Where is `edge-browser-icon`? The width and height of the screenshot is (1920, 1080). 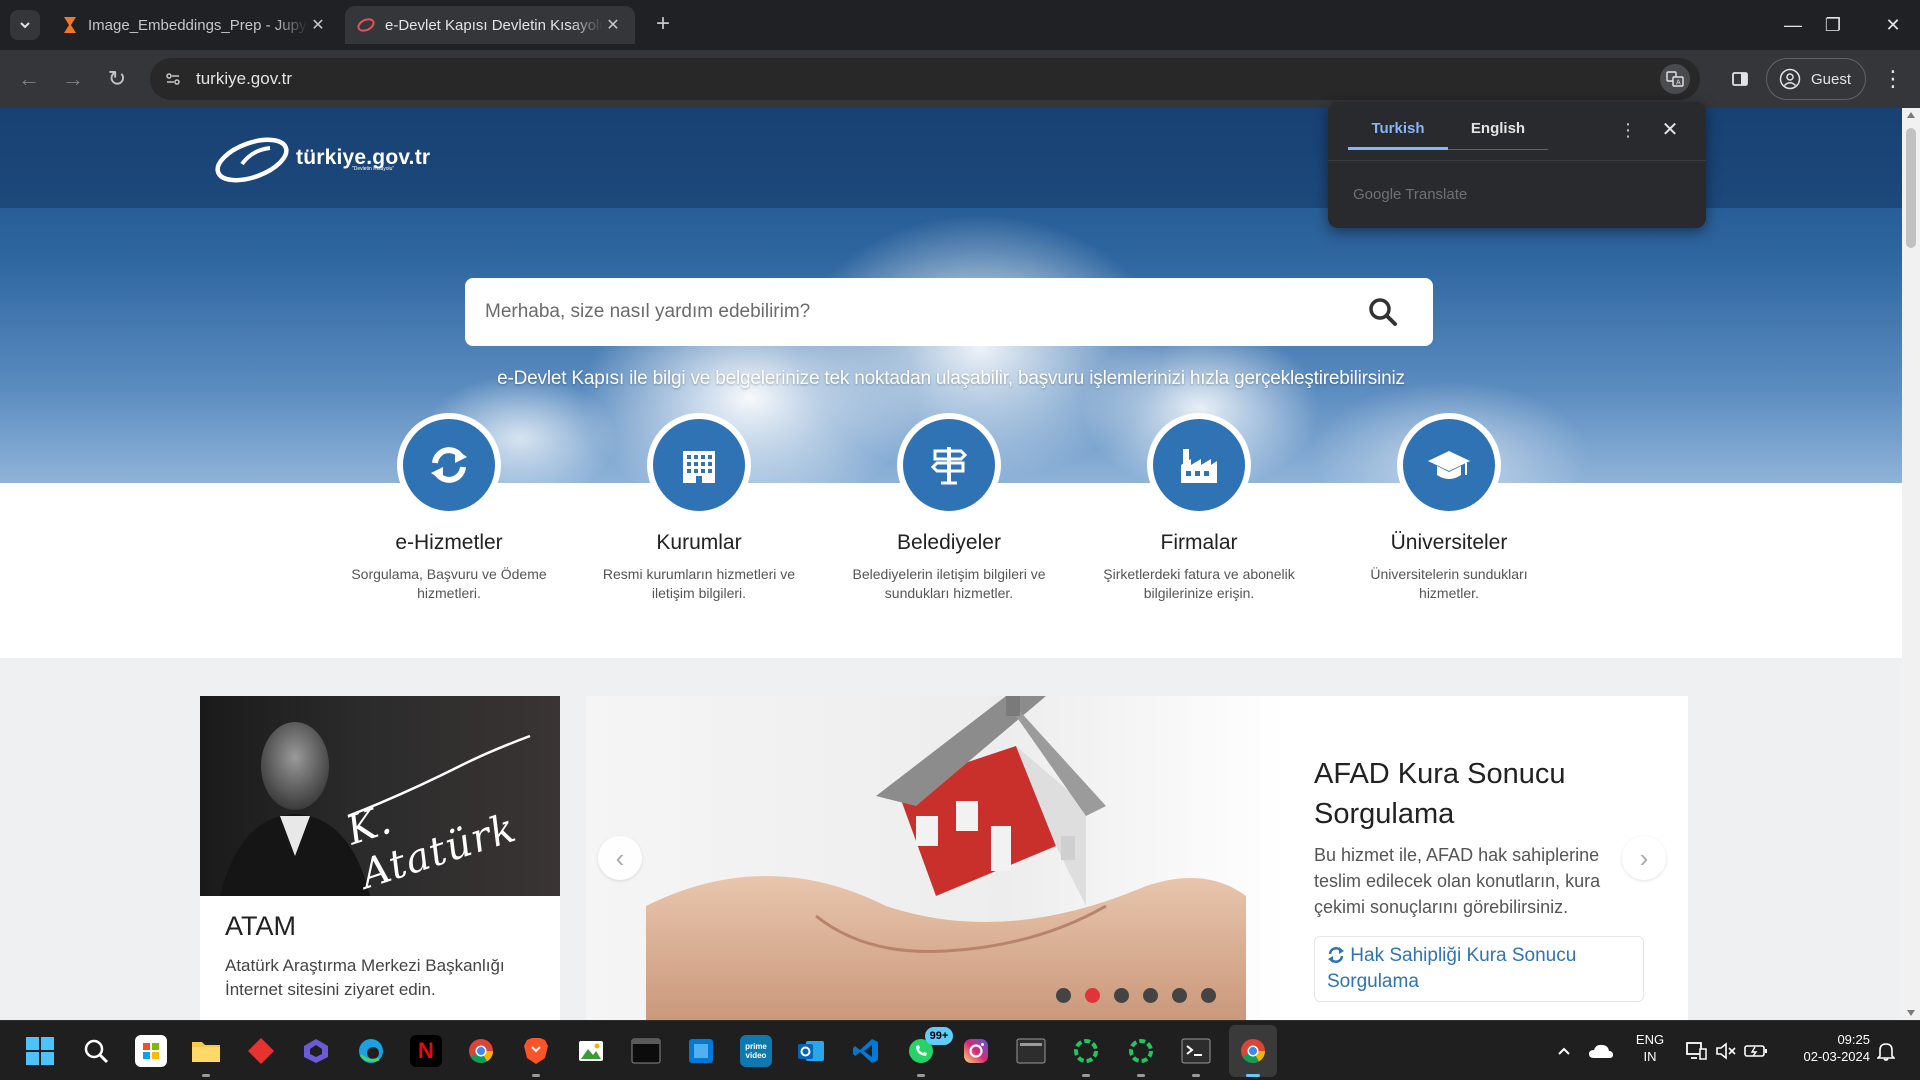 edge-browser-icon is located at coordinates (371, 1051).